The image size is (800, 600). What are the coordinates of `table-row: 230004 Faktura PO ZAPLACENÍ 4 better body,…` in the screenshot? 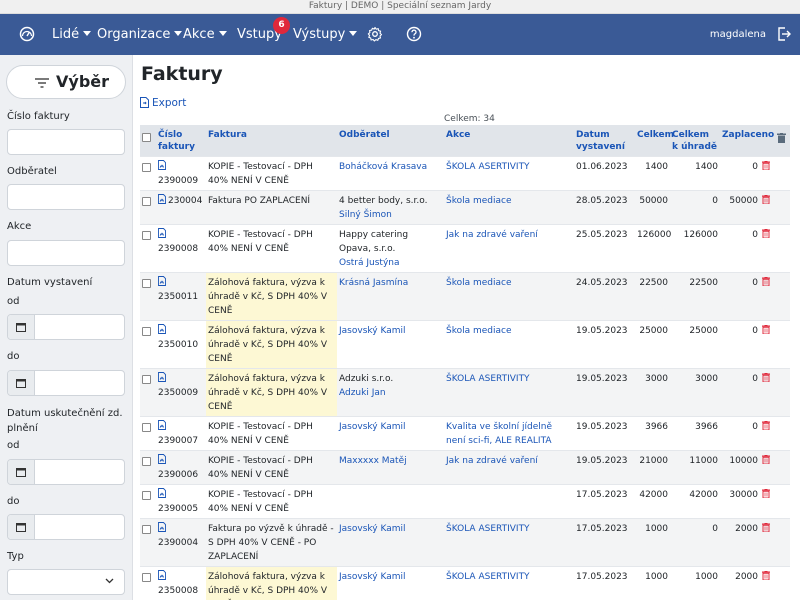 It's located at (465, 207).